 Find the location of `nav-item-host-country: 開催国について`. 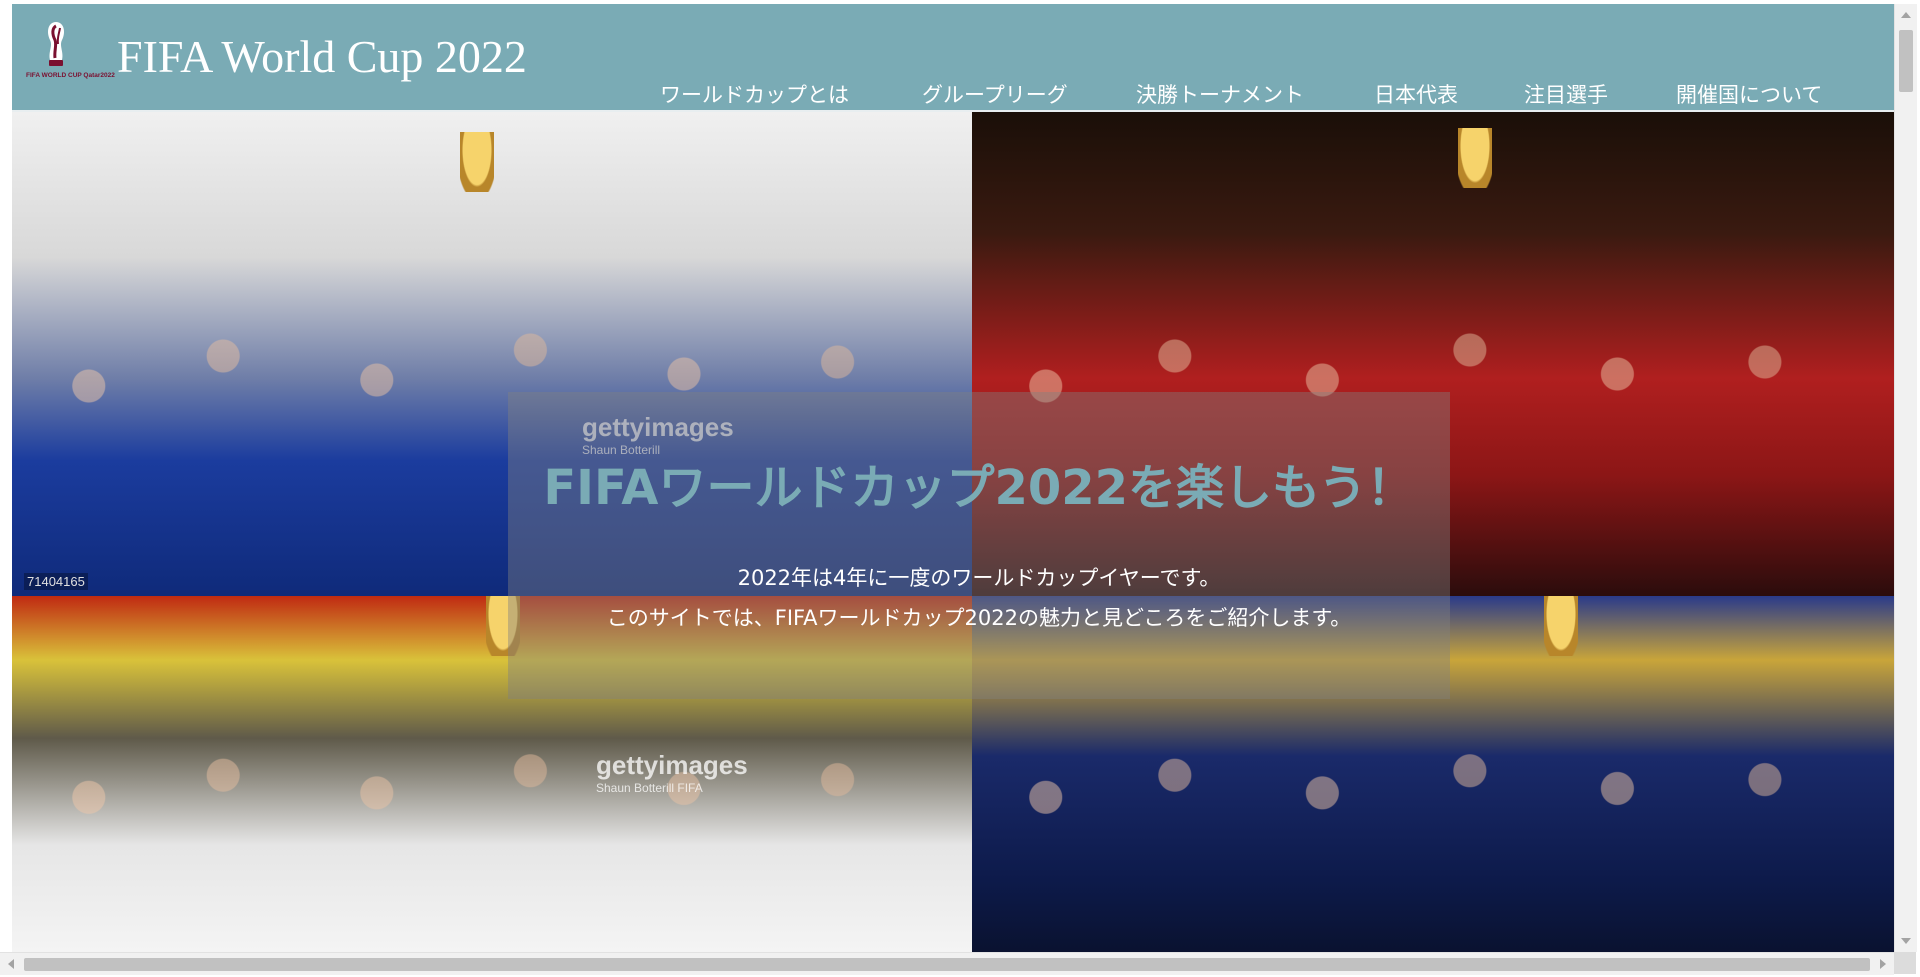

nav-item-host-country: 開催国について is located at coordinates (1749, 95).